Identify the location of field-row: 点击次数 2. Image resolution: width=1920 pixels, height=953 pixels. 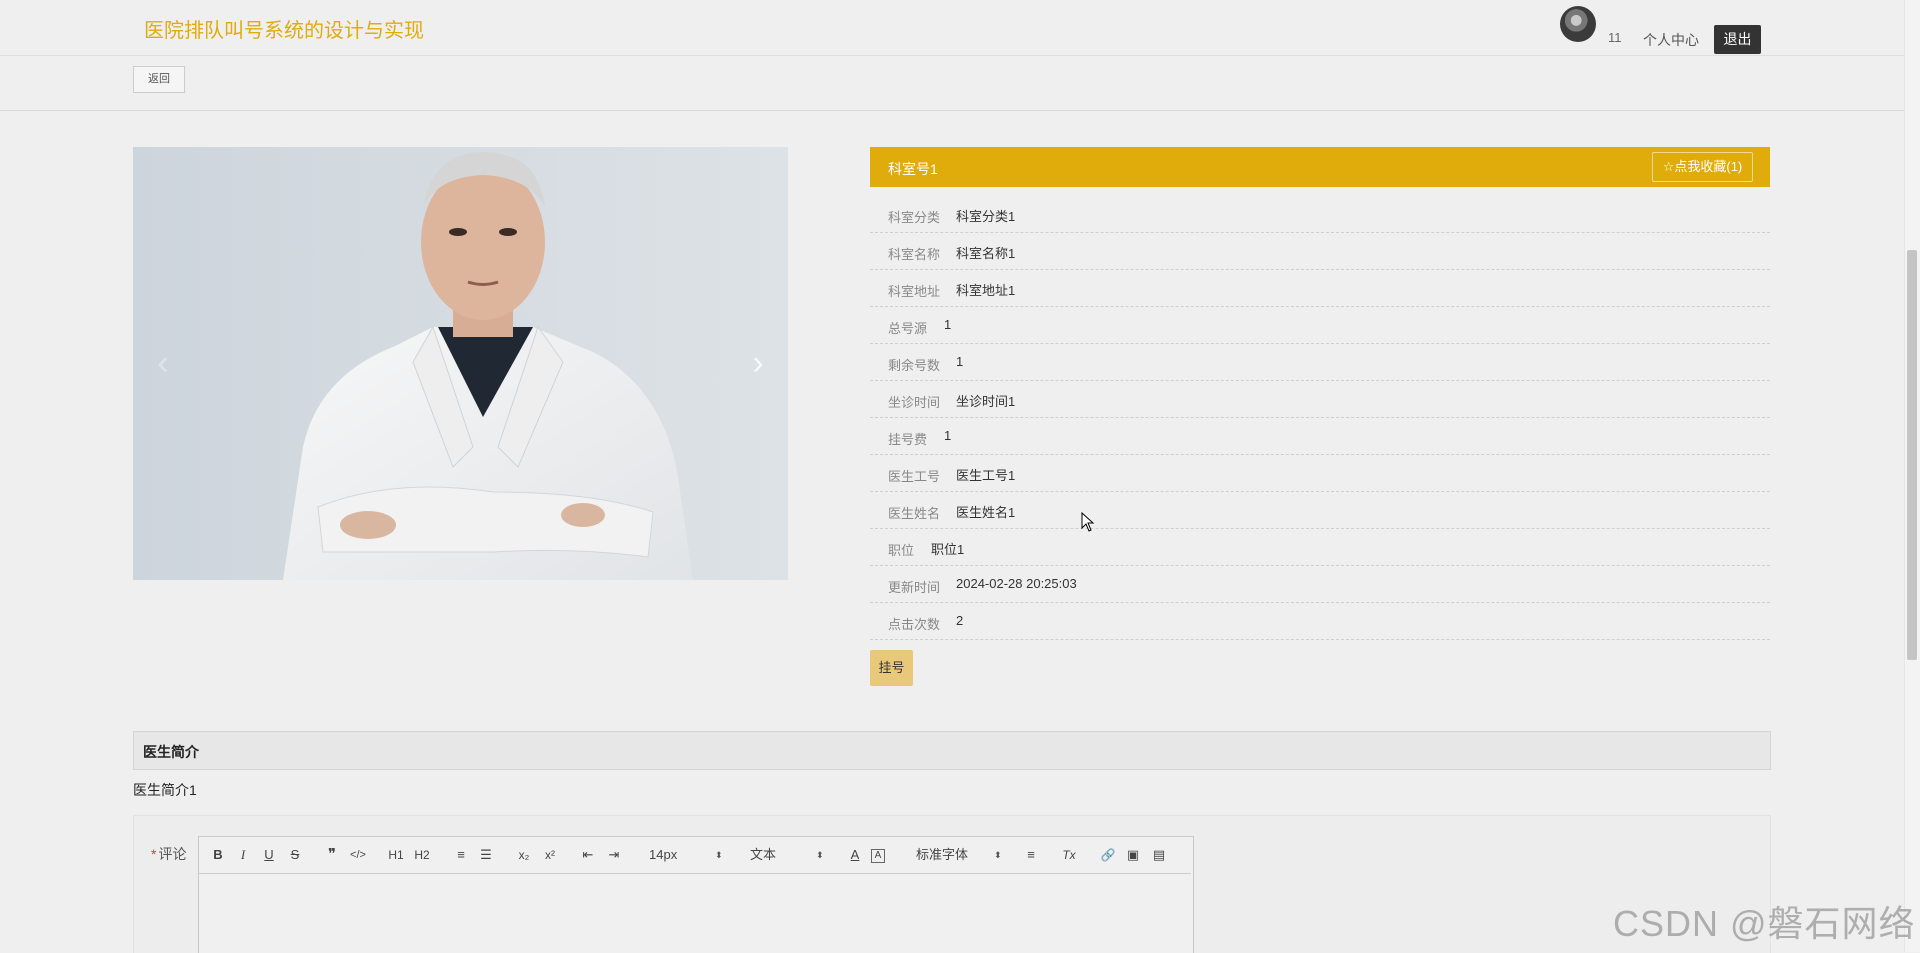
(1320, 621).